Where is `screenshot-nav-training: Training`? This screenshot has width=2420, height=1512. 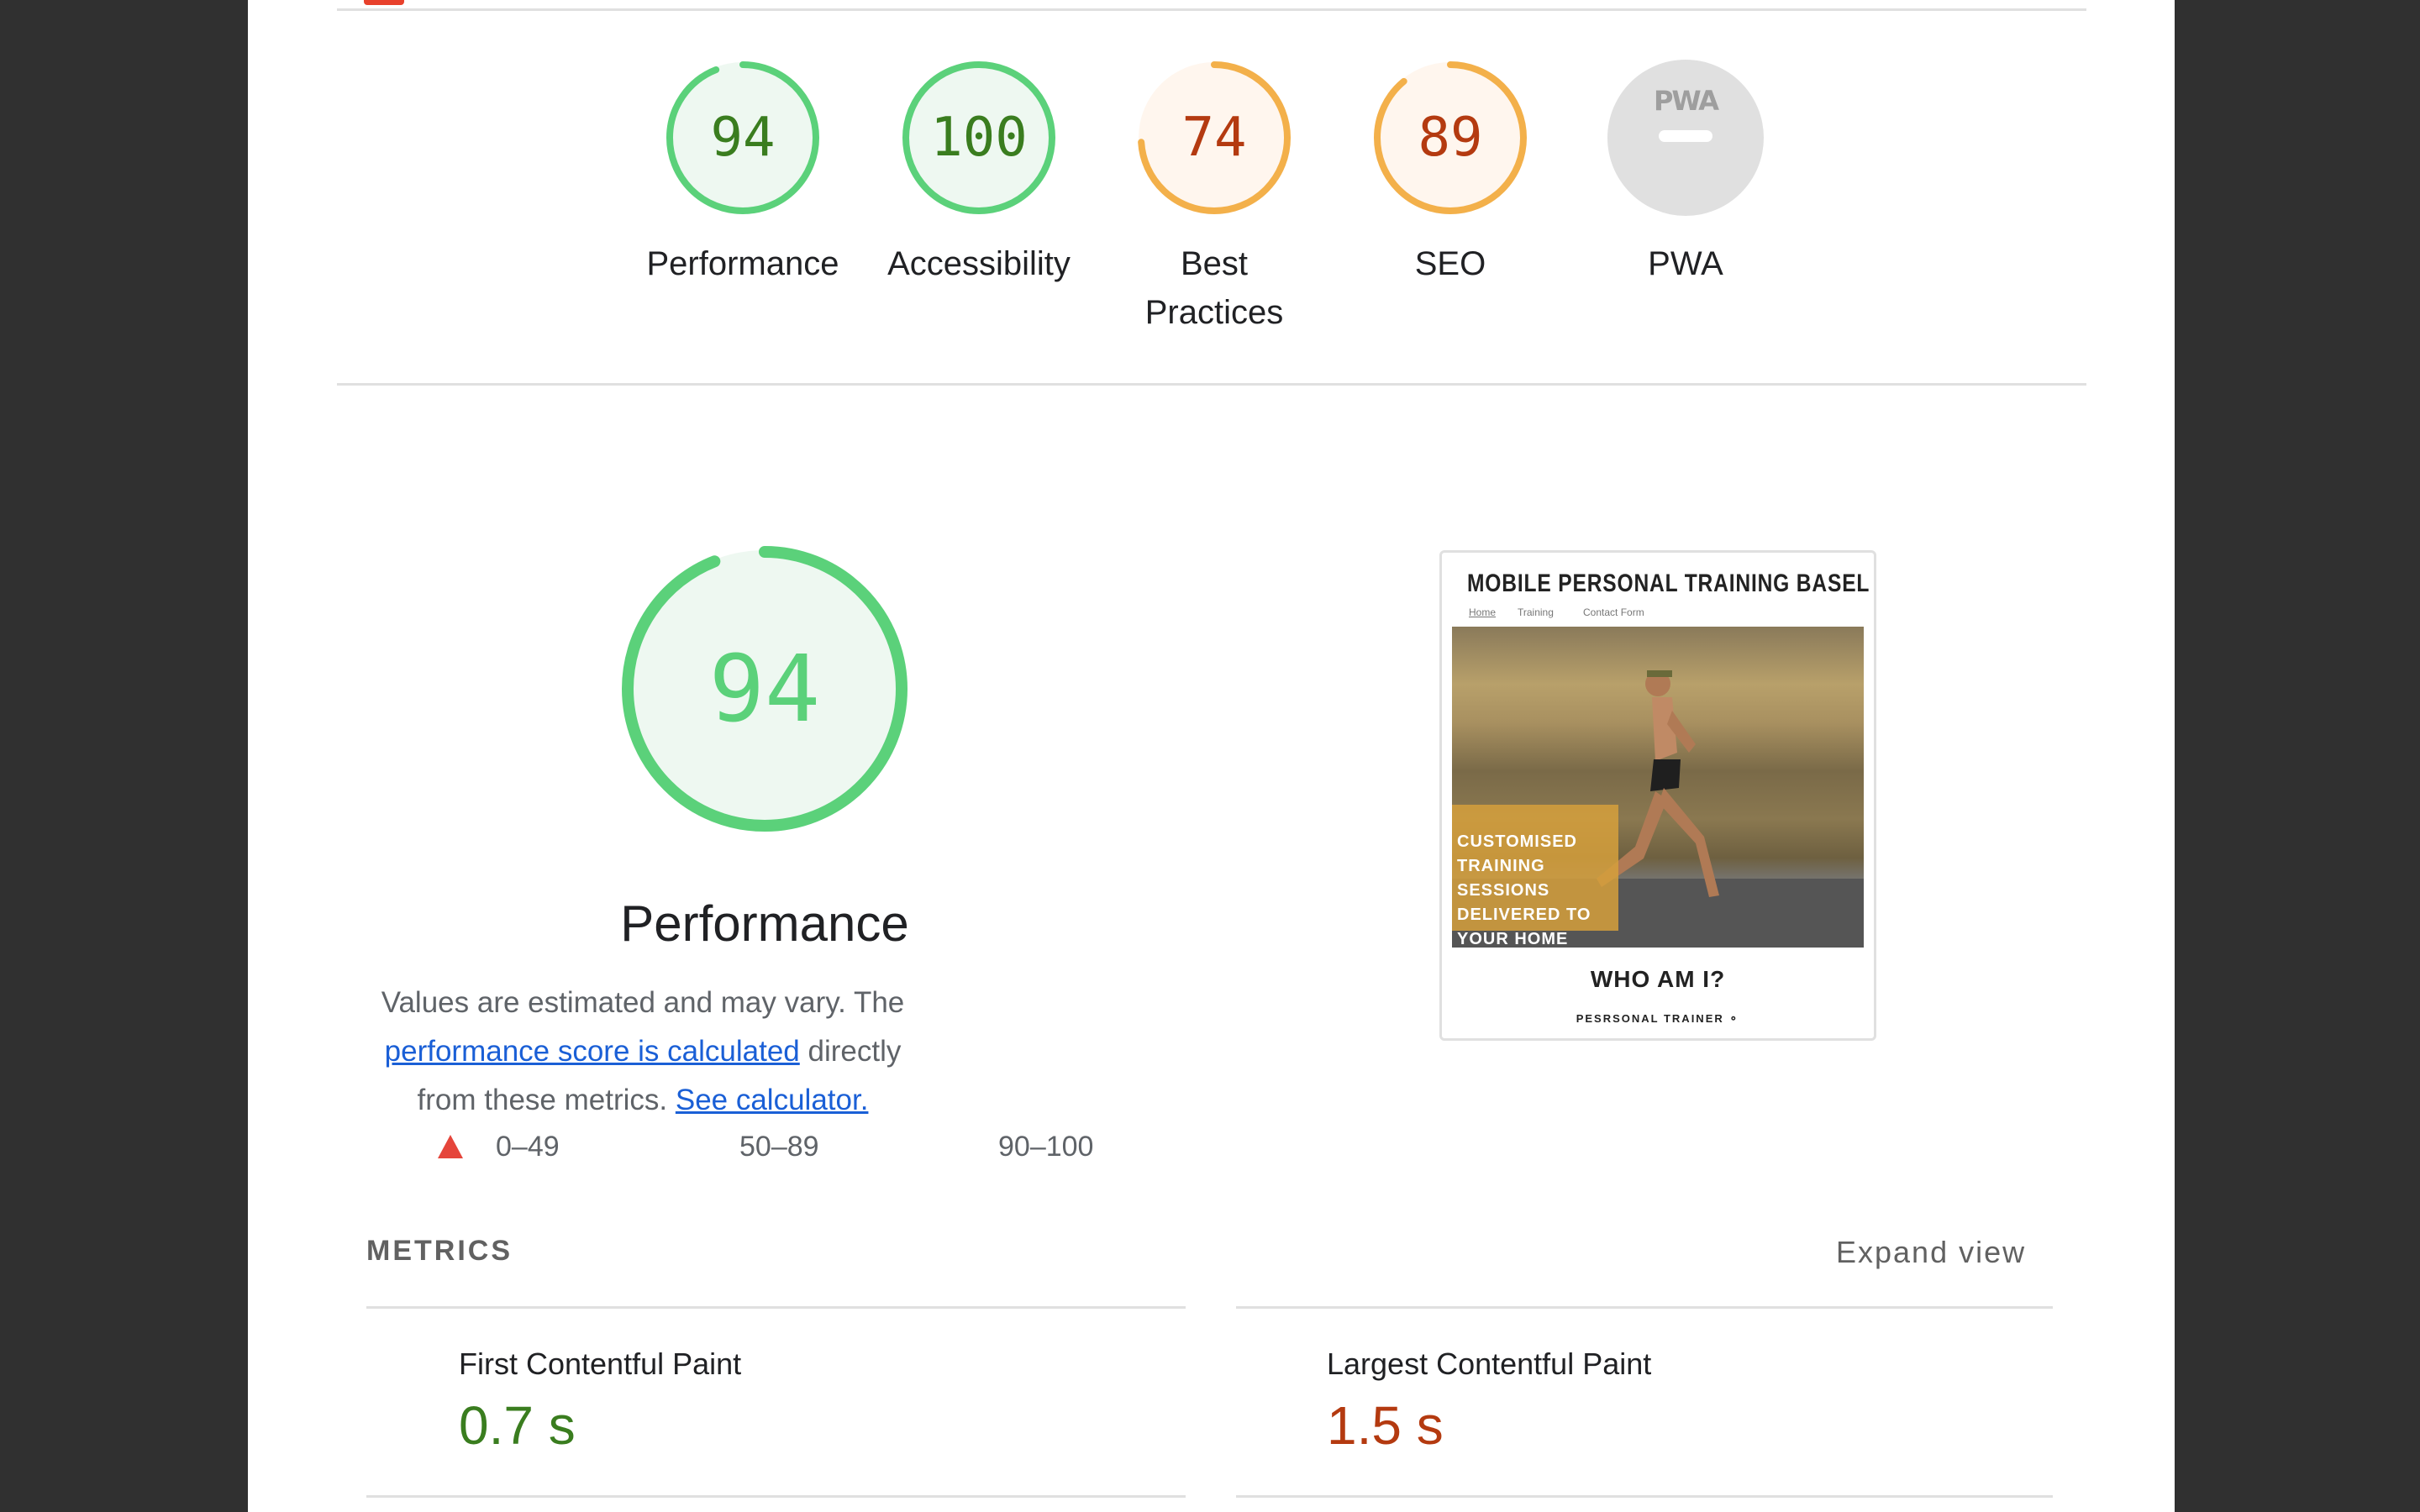
screenshot-nav-training: Training is located at coordinates (1536, 612).